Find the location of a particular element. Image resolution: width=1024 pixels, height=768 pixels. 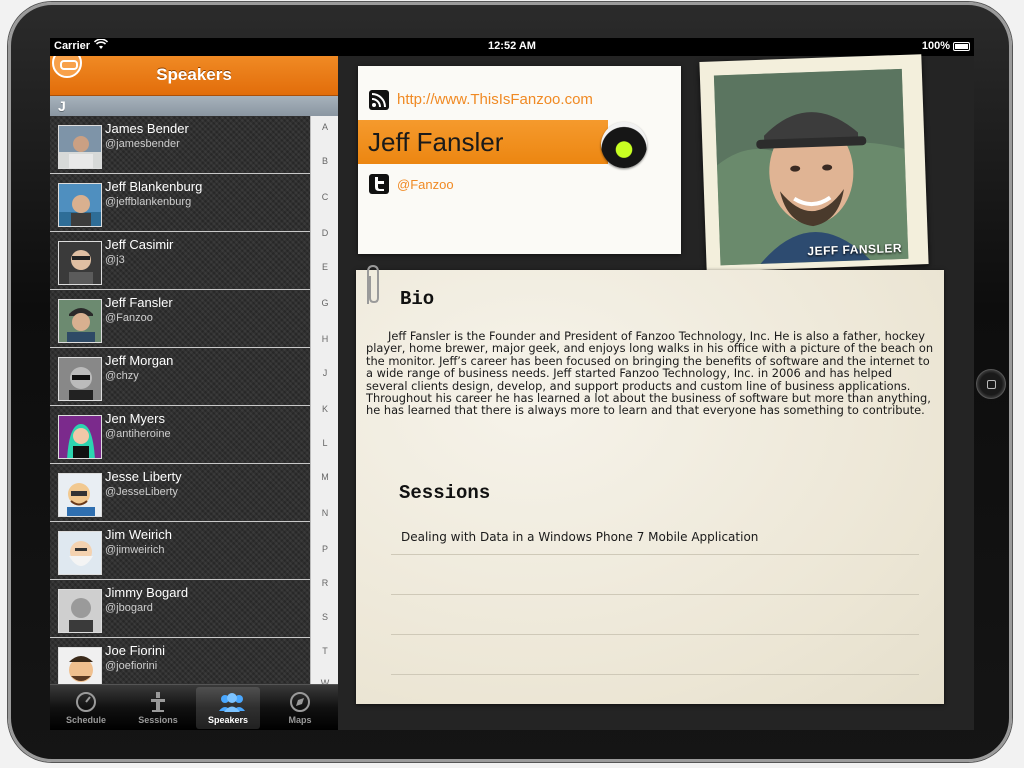

clock-time: 12:52 AM is located at coordinates (512, 46).